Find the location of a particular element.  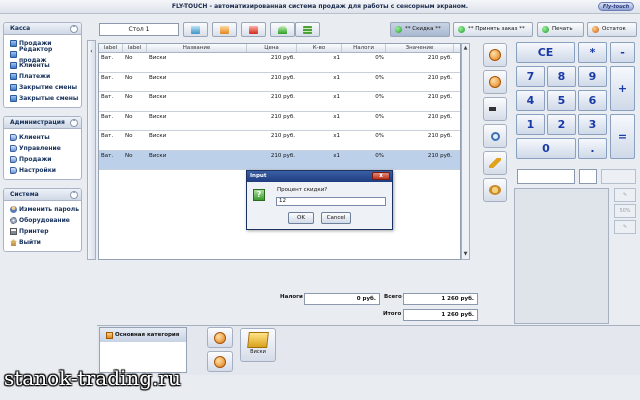

category-down-button is located at coordinates (220, 361).